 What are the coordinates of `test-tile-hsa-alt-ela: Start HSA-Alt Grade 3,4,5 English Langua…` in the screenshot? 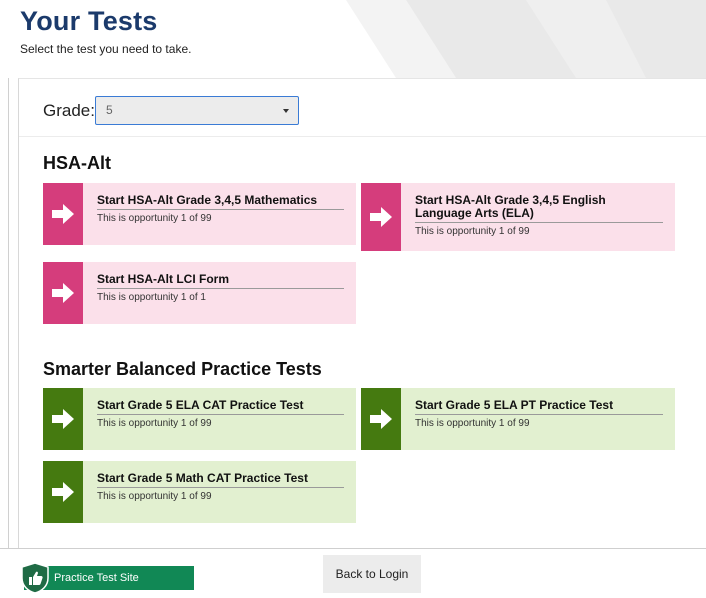 It's located at (518, 217).